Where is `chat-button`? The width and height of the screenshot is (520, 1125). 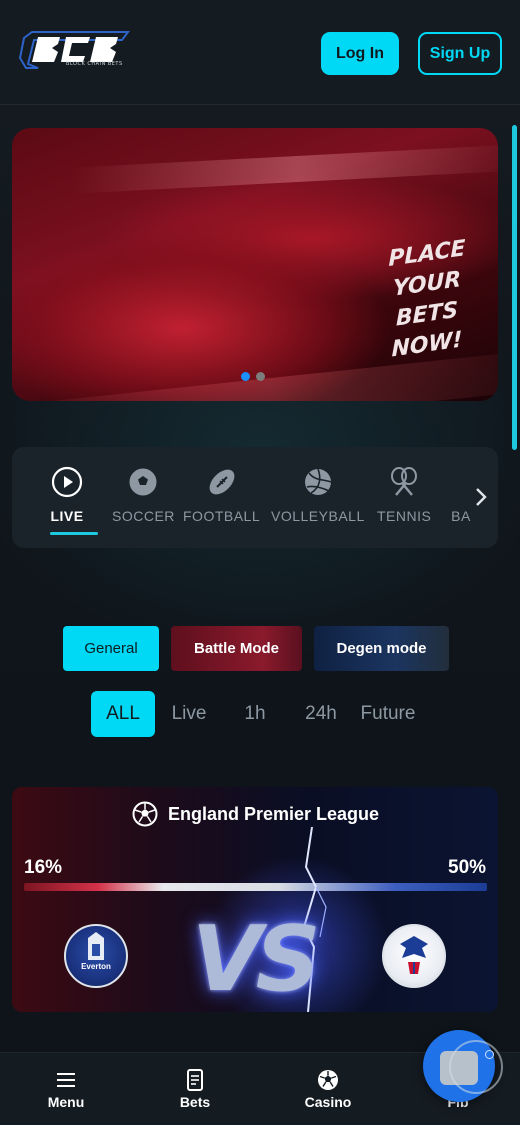 chat-button is located at coordinates (463, 1066).